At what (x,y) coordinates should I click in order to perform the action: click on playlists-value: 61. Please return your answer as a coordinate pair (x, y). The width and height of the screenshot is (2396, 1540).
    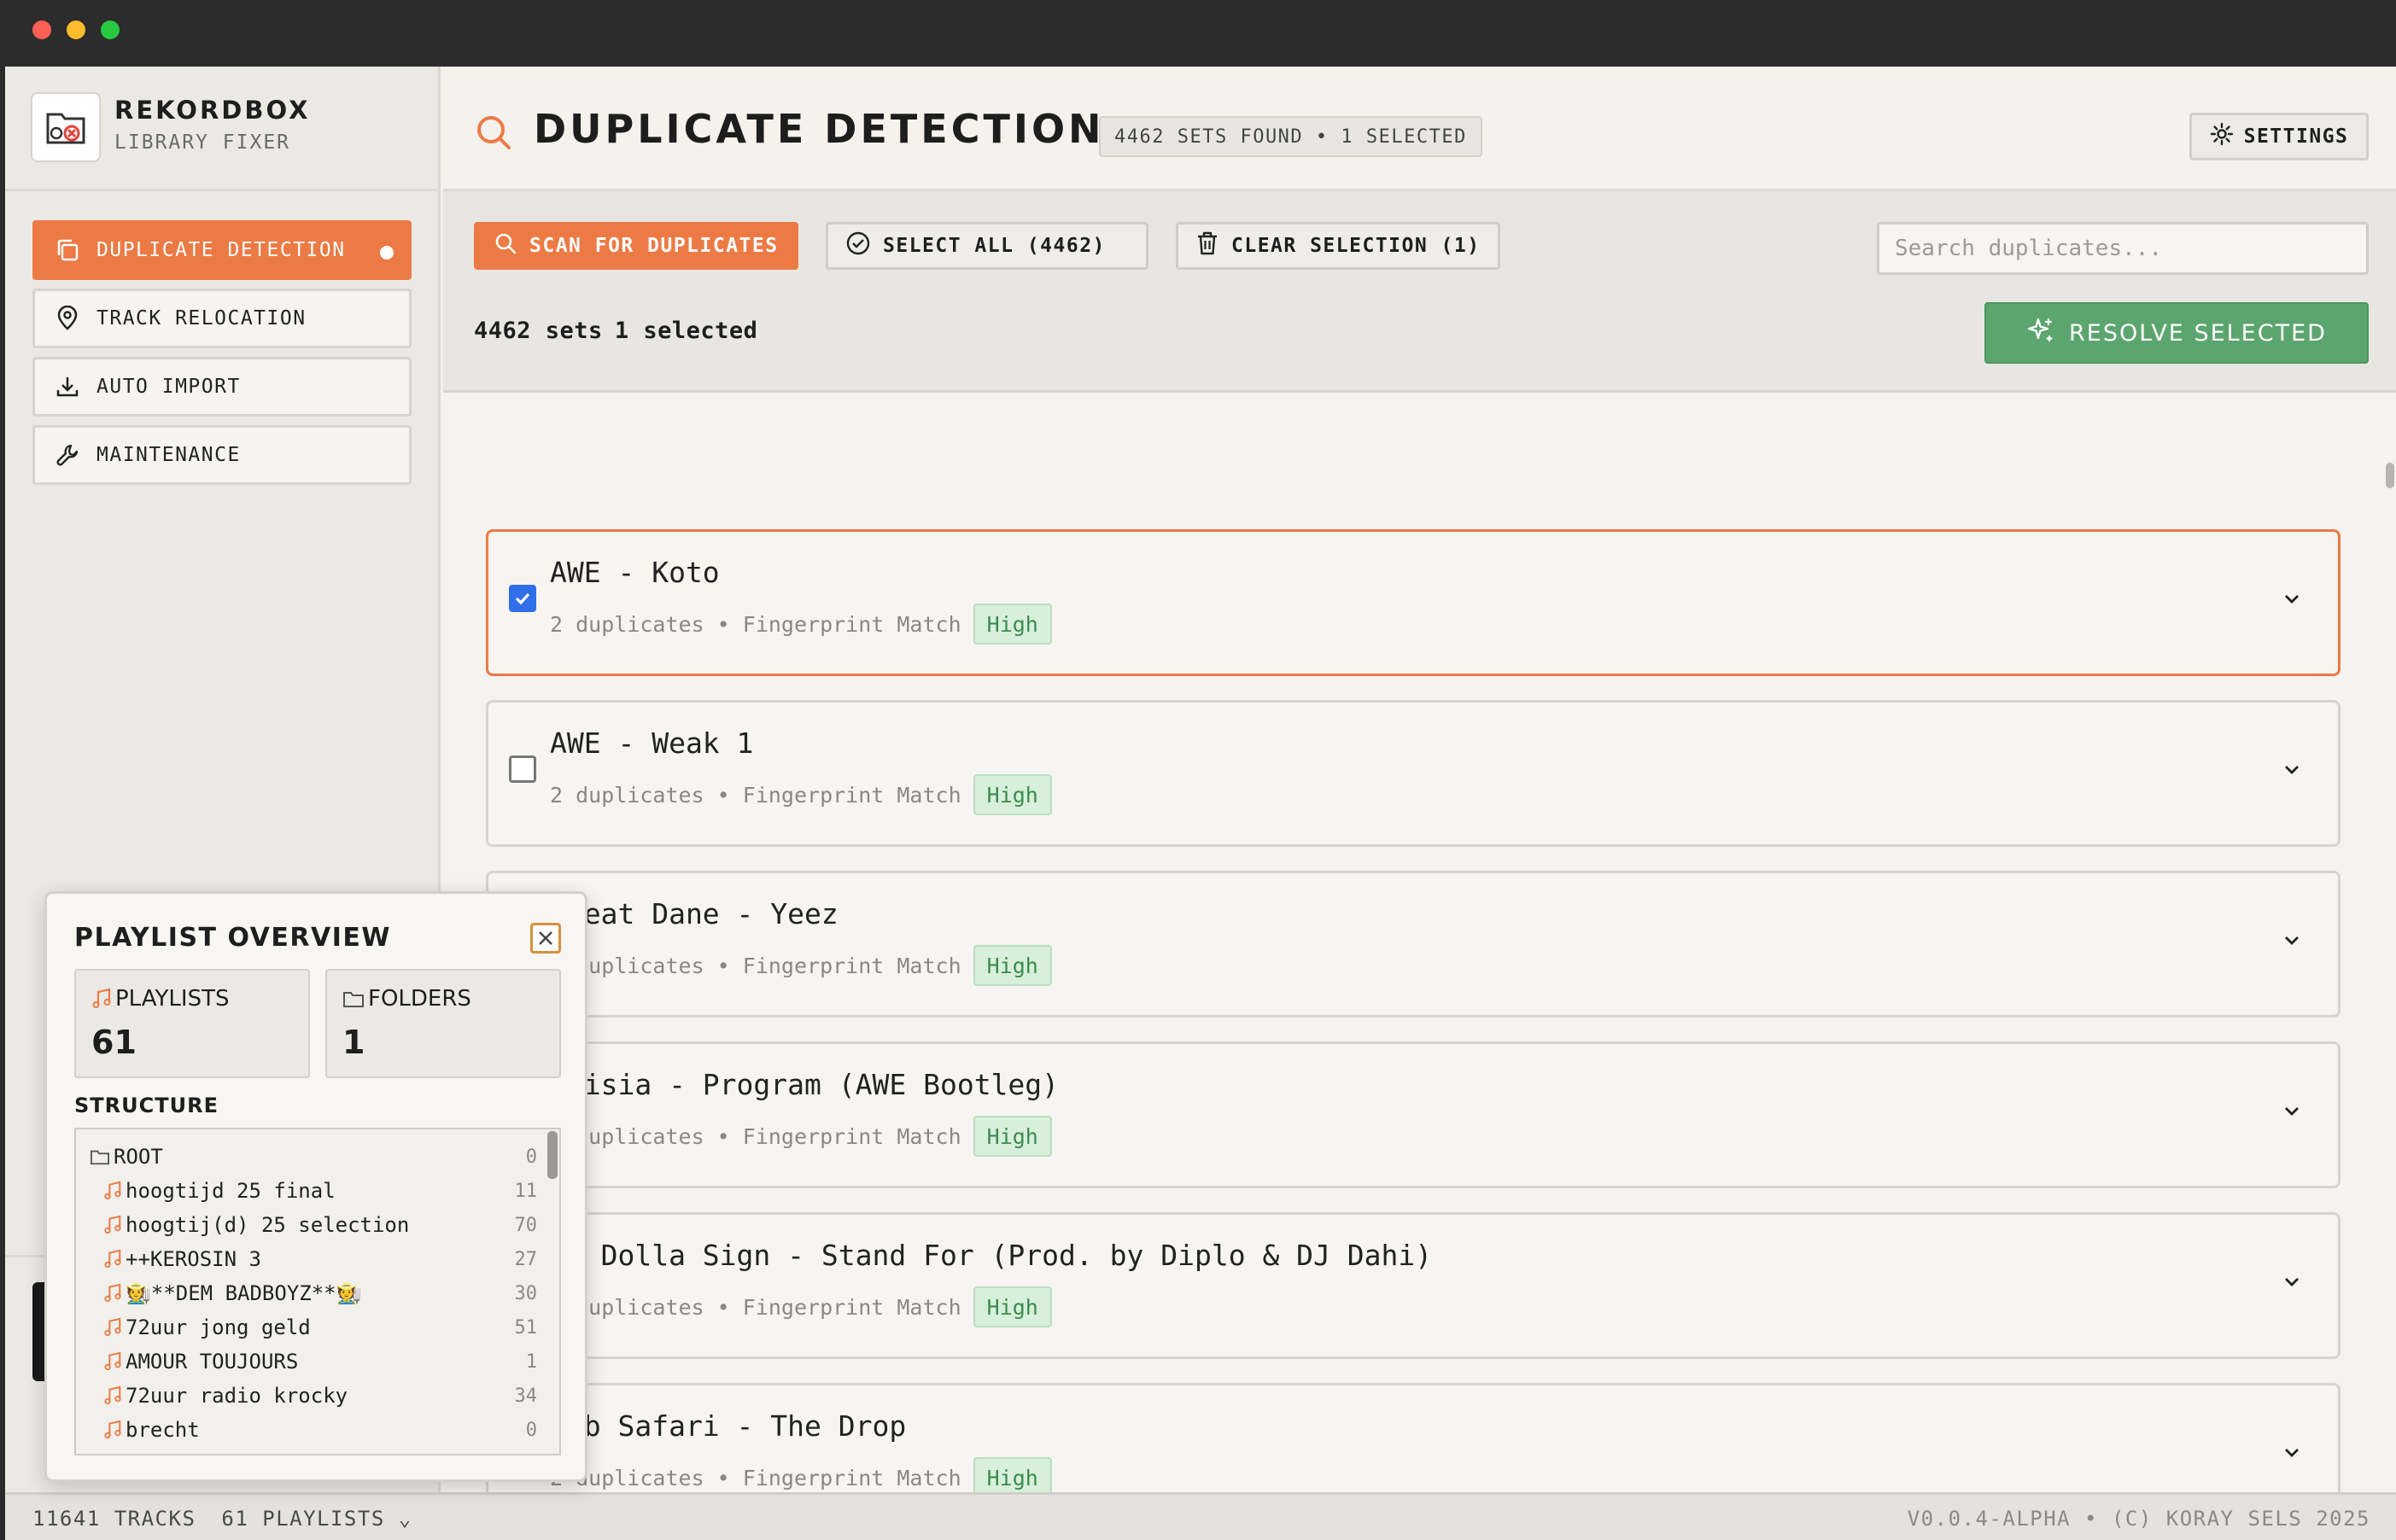
    Looking at the image, I should click on (114, 1042).